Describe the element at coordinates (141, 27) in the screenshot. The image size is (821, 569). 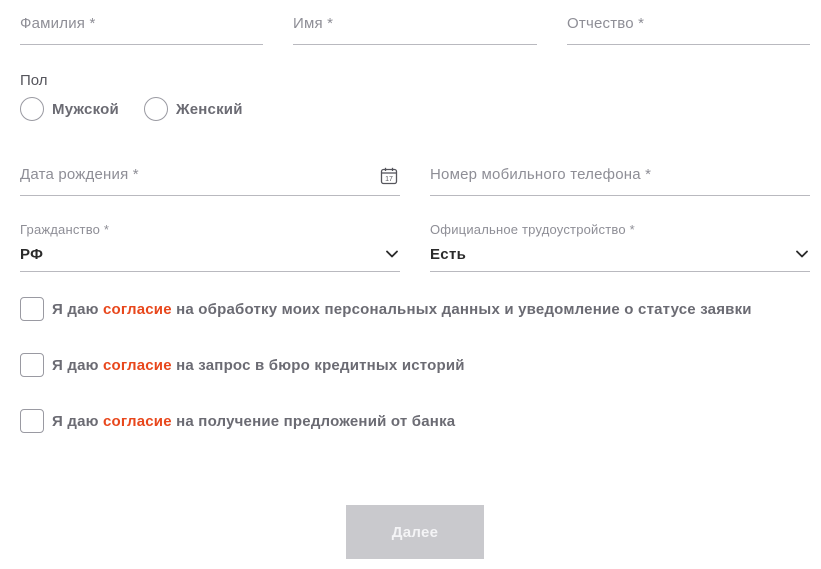
I see `last-name-field: Фамилия *` at that location.